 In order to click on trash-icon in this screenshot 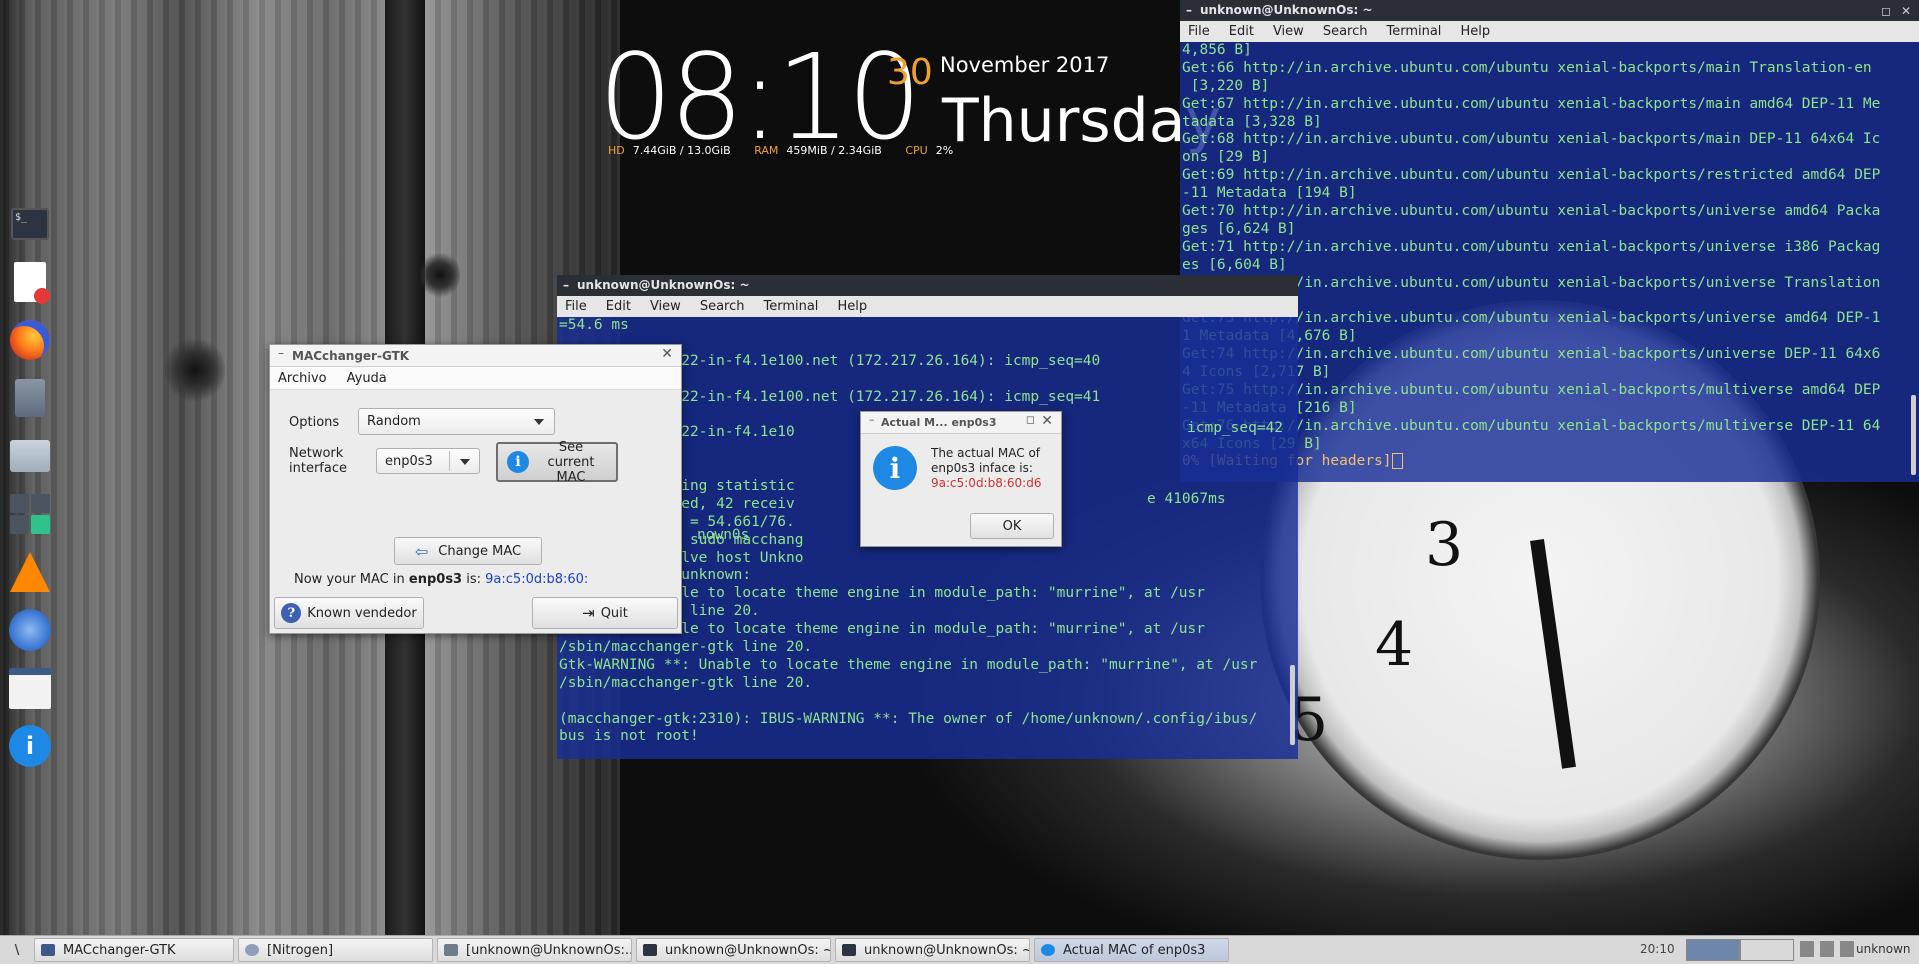, I will do `click(30, 398)`.